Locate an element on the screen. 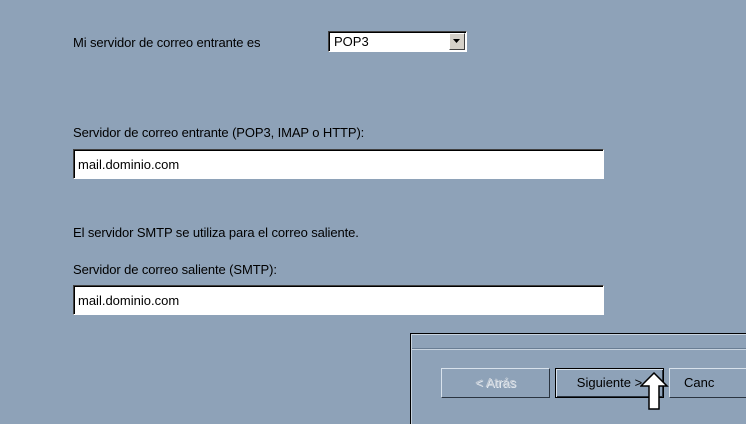 The height and width of the screenshot is (424, 746). back-button: < Atrás is located at coordinates (495, 383).